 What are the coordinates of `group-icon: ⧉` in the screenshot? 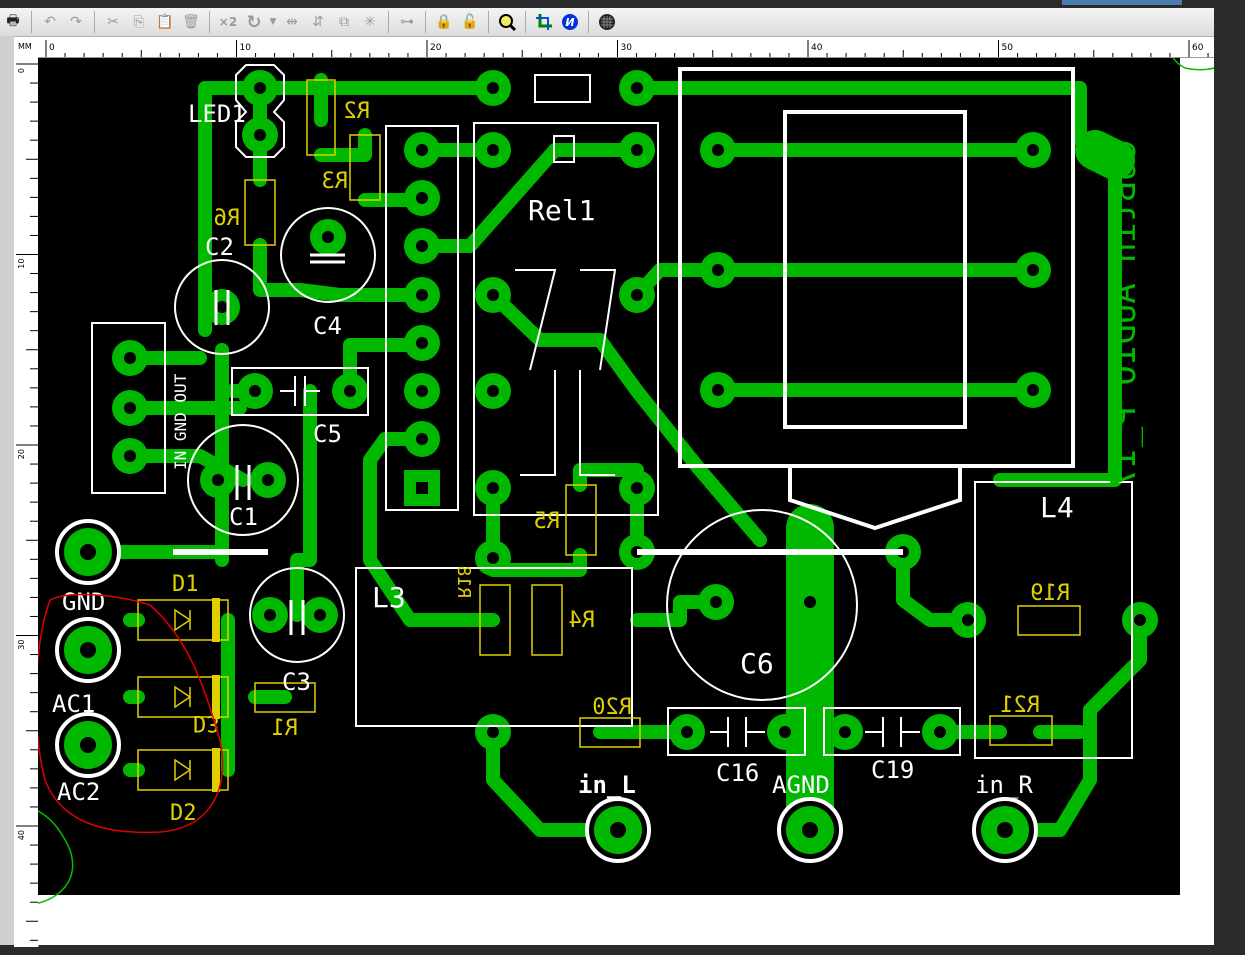 It's located at (344, 22).